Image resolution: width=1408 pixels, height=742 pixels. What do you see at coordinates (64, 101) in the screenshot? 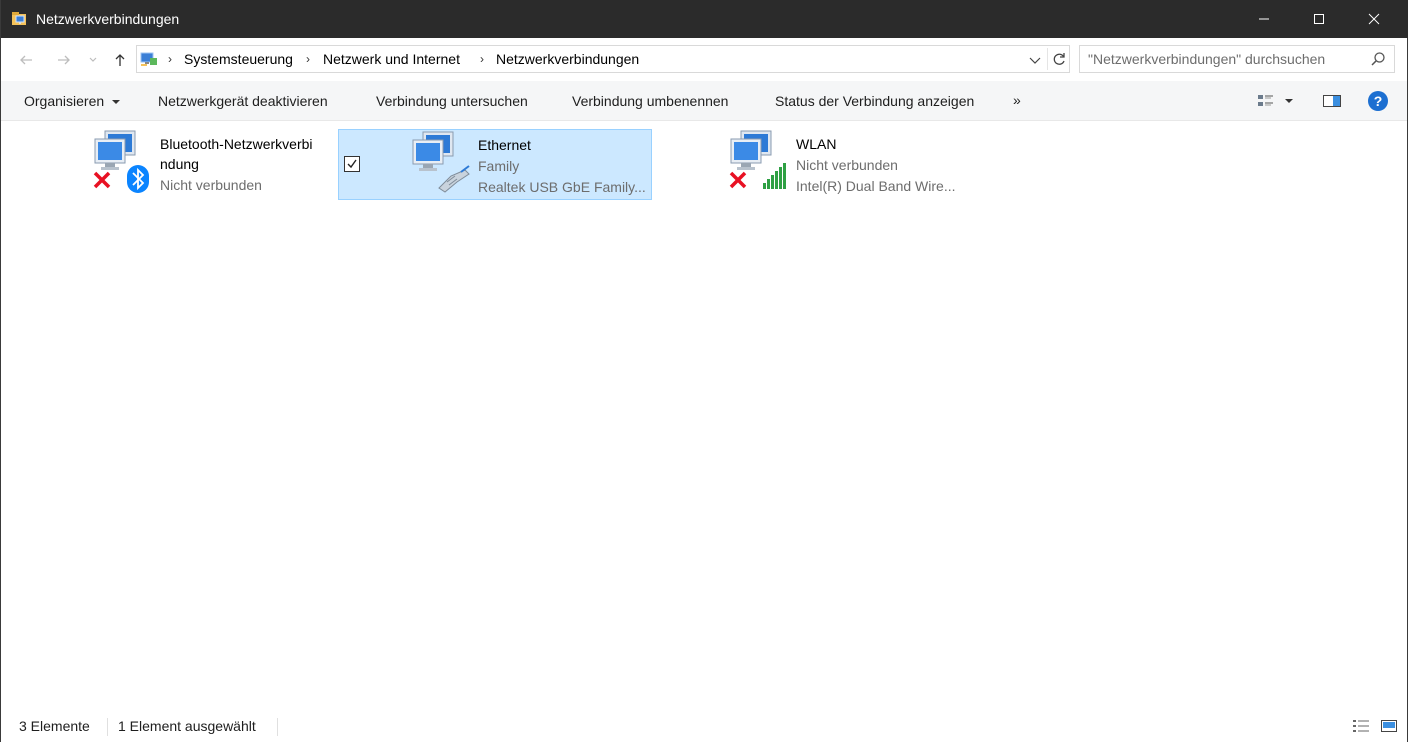
I see `organize-label: Organisieren` at bounding box center [64, 101].